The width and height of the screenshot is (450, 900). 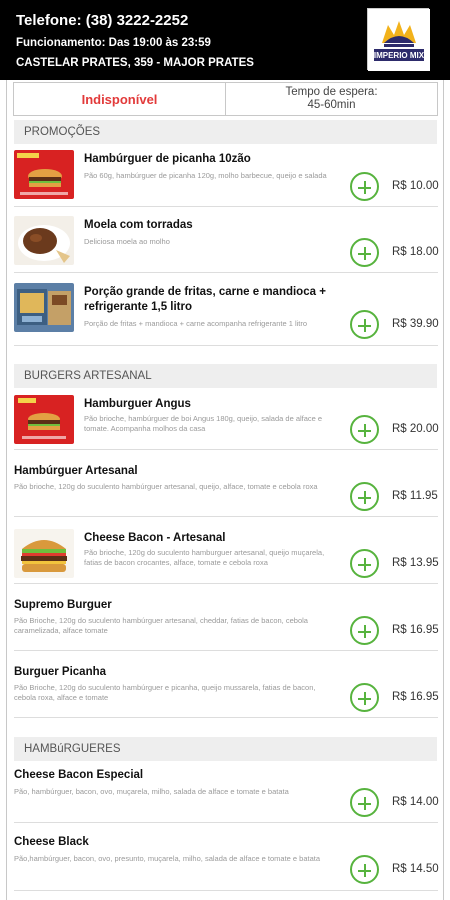 I want to click on item-price: R$ 39.90, so click(x=415, y=324).